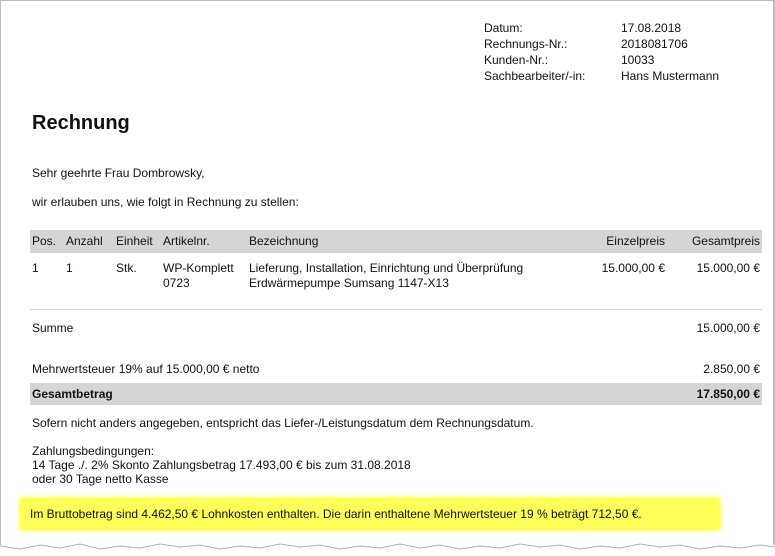 The image size is (775, 556). Describe the element at coordinates (725, 241) in the screenshot. I see `header-gesamtpreis: Gesamtpreis` at that location.